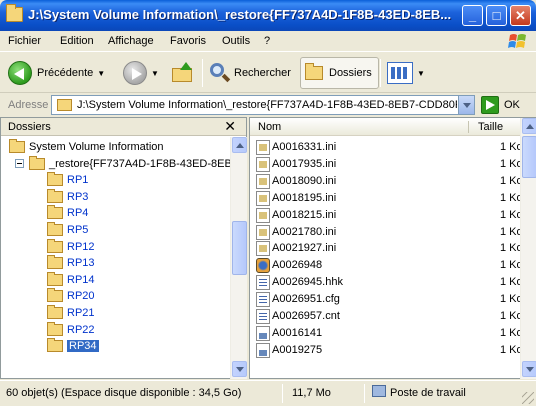  I want to click on column-size-header: Taille, so click(490, 127).